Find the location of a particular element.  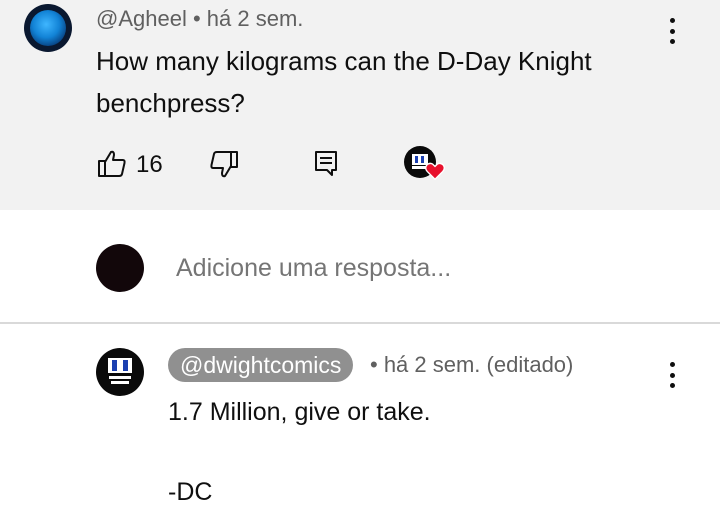

reply-input is located at coordinates (426, 268).